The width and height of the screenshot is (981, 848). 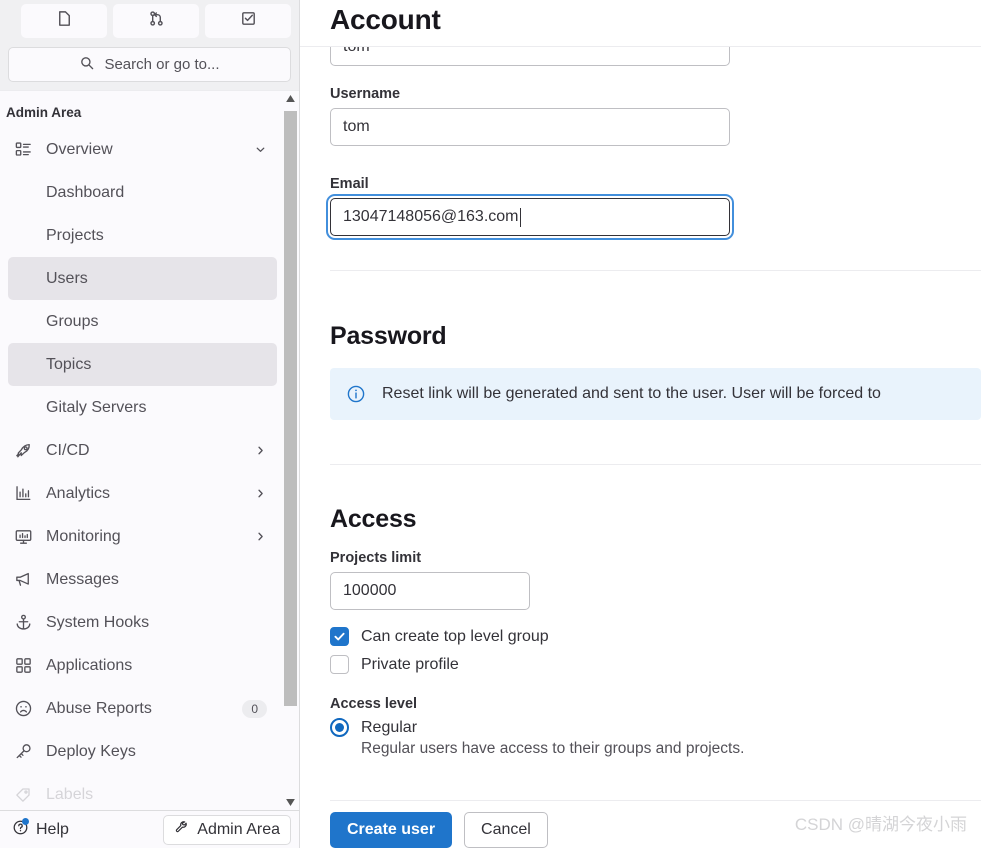 What do you see at coordinates (142, 791) in the screenshot?
I see `sidebar-item-labels: Labels` at bounding box center [142, 791].